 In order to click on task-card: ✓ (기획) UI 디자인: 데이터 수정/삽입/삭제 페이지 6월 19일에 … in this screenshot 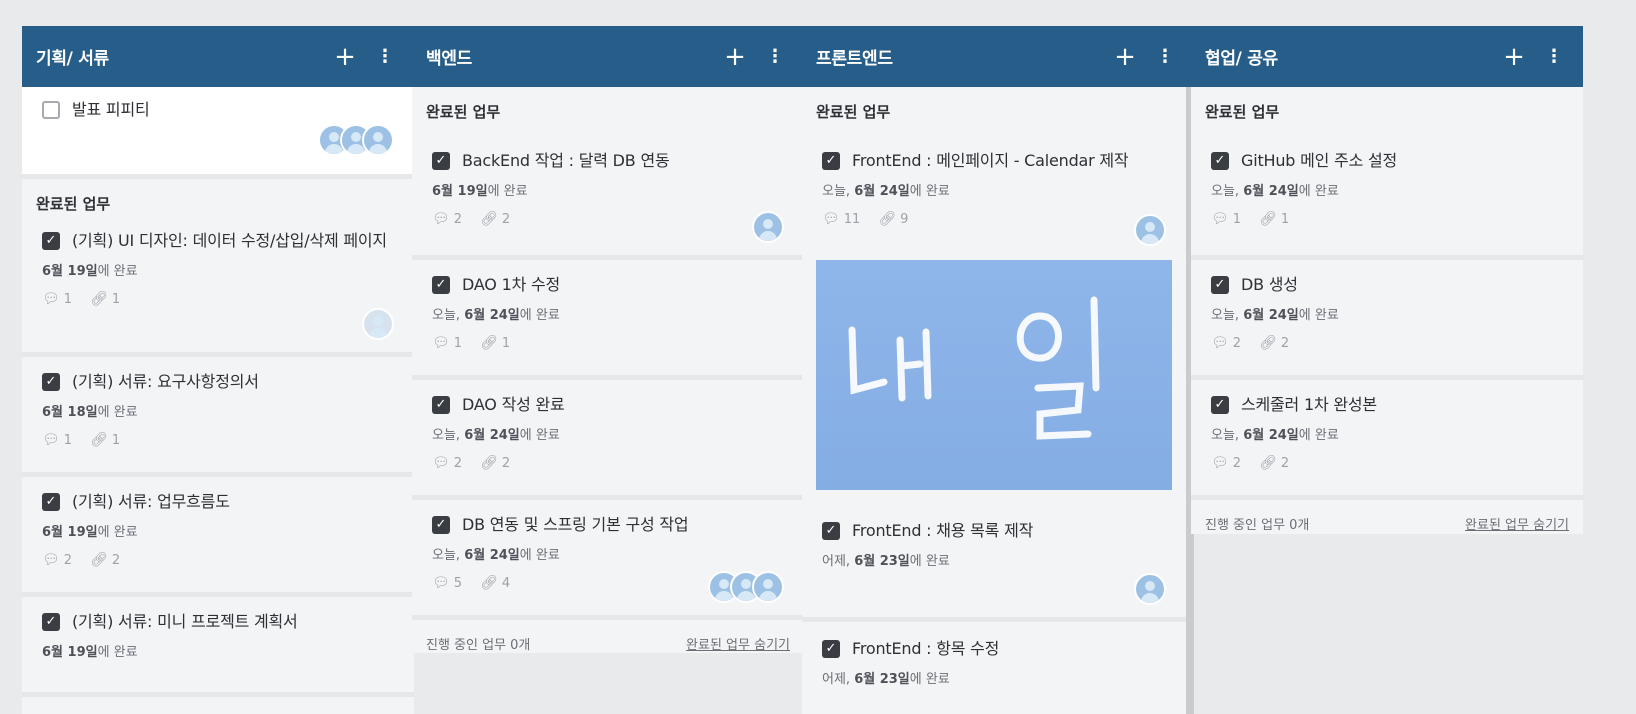, I will do `click(218, 290)`.